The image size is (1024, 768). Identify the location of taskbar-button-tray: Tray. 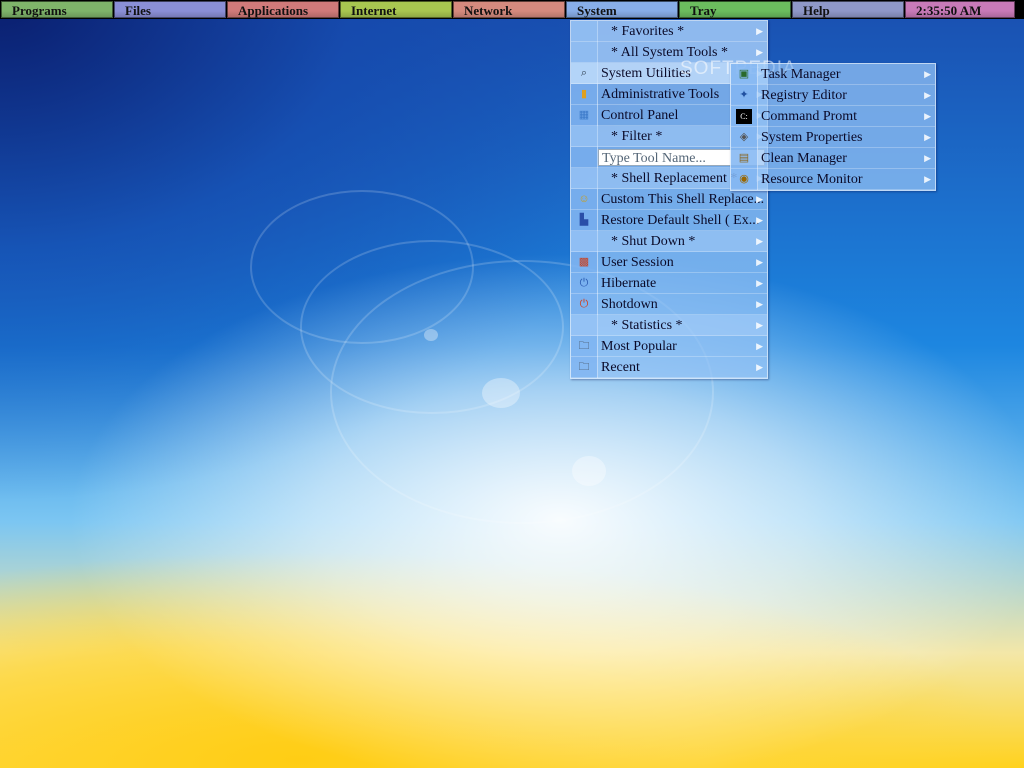
(735, 9).